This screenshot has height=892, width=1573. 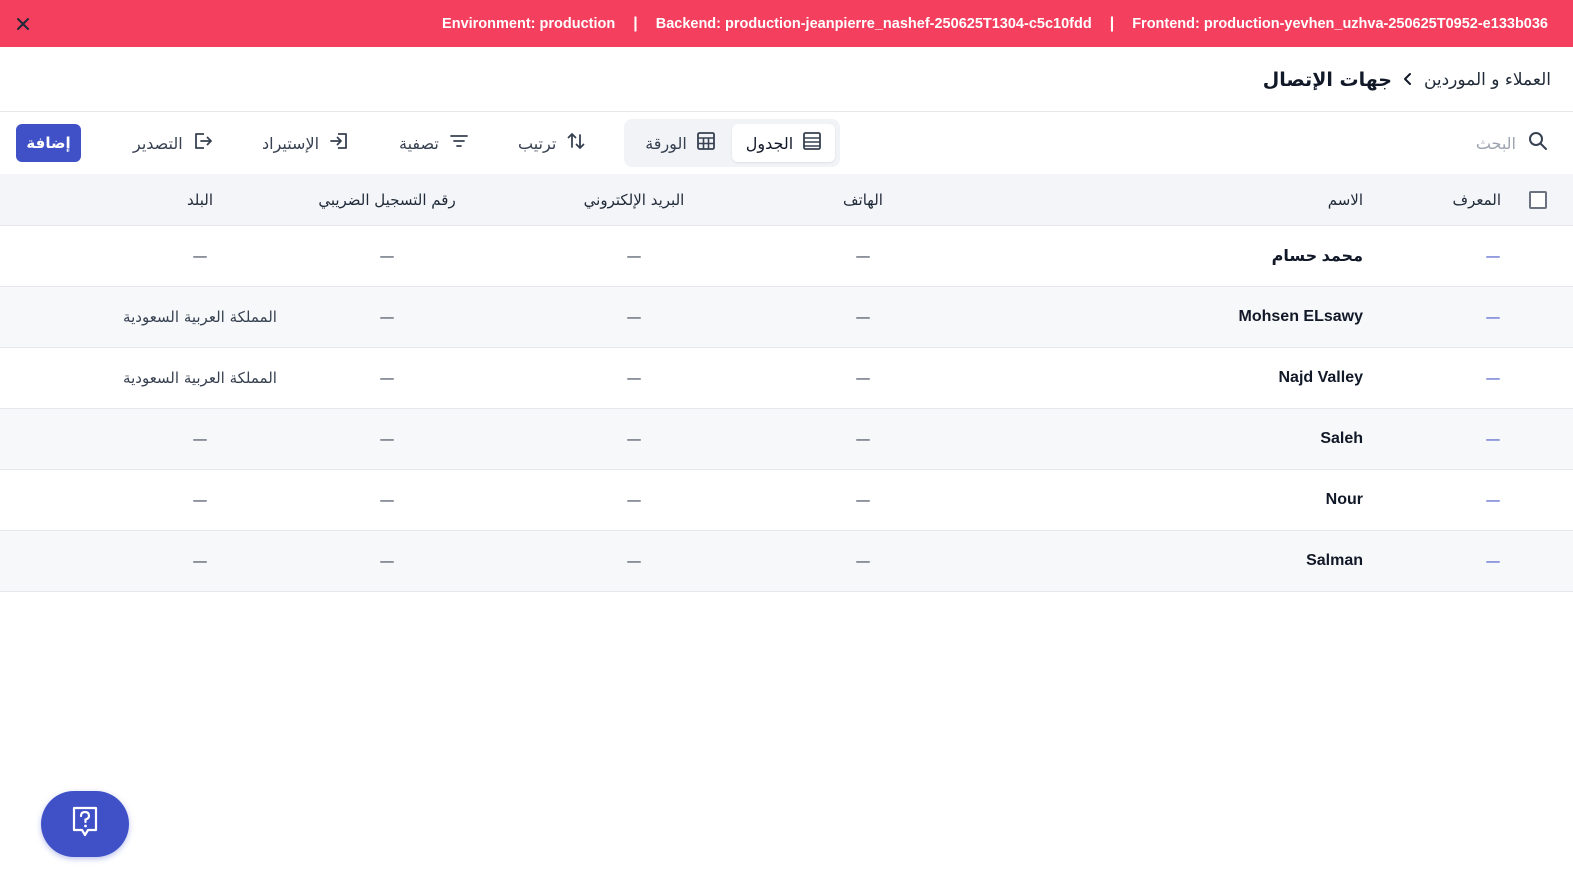 I want to click on table-row: — Nour — — — —, so click(x=786, y=500).